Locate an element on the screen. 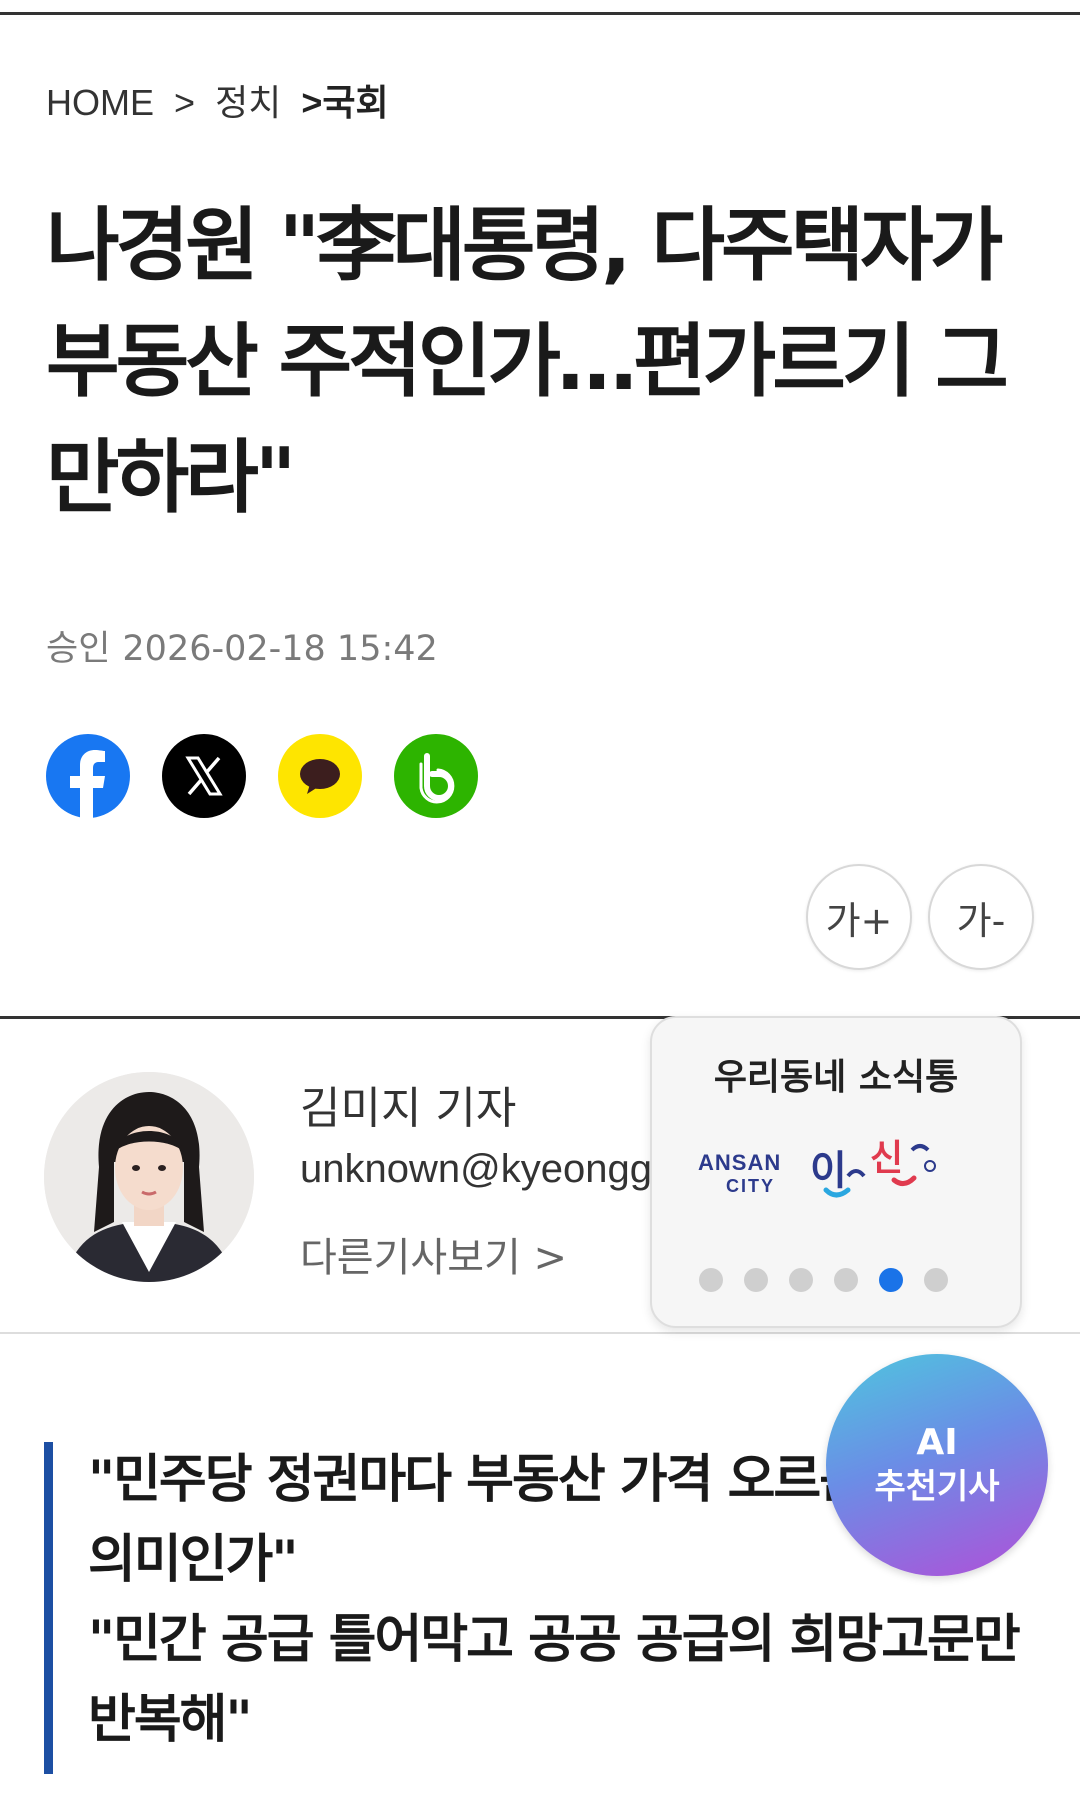  band-share-button is located at coordinates (436, 776).